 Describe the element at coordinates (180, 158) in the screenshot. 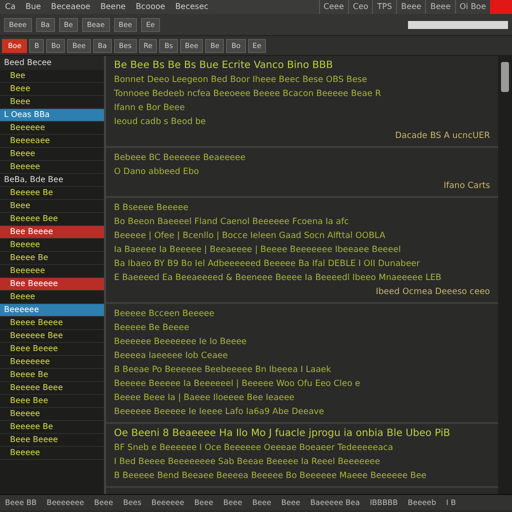

I see `code-line: Bebeee BC Beeeeee Beaeeeee` at that location.